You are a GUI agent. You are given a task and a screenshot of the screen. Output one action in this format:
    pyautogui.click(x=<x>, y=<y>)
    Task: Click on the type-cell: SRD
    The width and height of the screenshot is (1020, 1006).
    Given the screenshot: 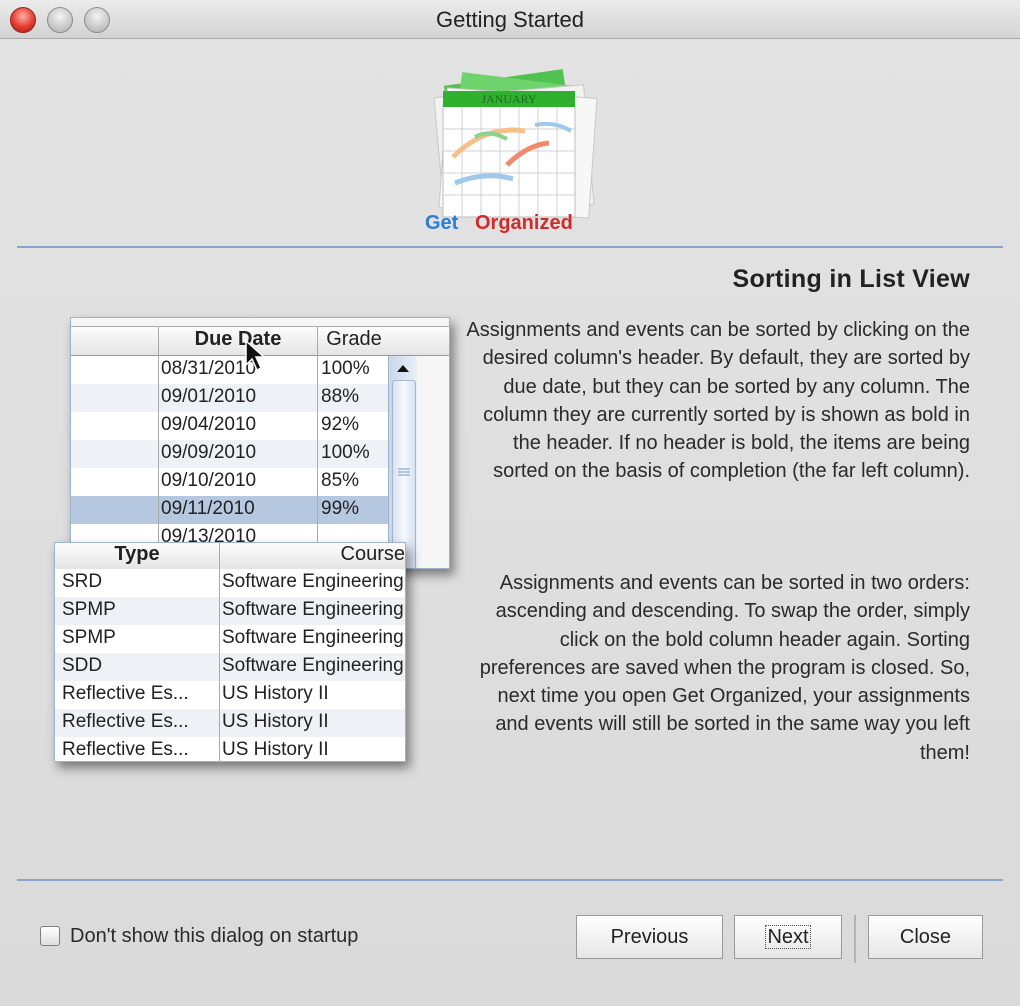 What is the action you would take?
    pyautogui.click(x=82, y=581)
    